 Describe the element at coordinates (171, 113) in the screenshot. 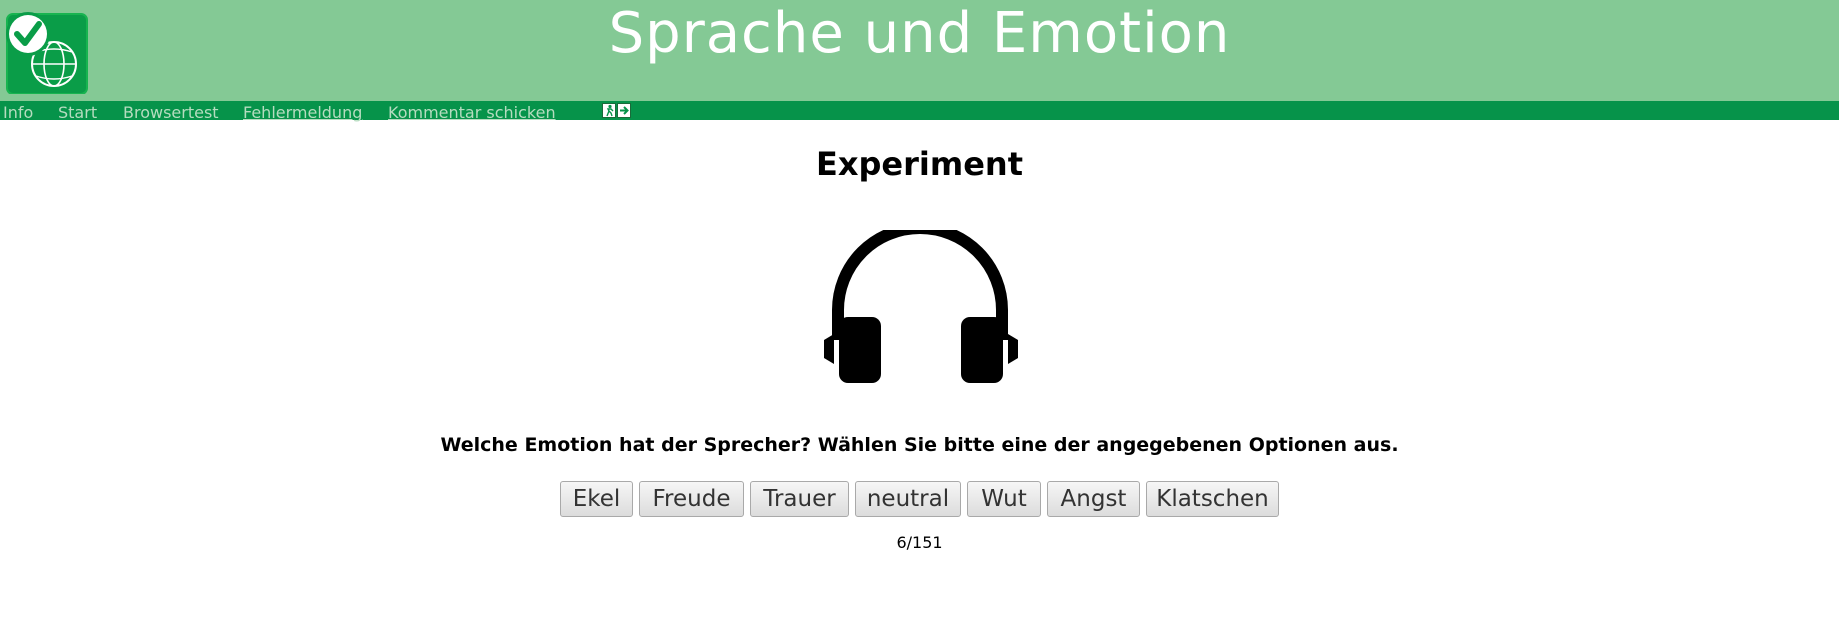

I see `nav-item-browsertest: Browsertest` at that location.